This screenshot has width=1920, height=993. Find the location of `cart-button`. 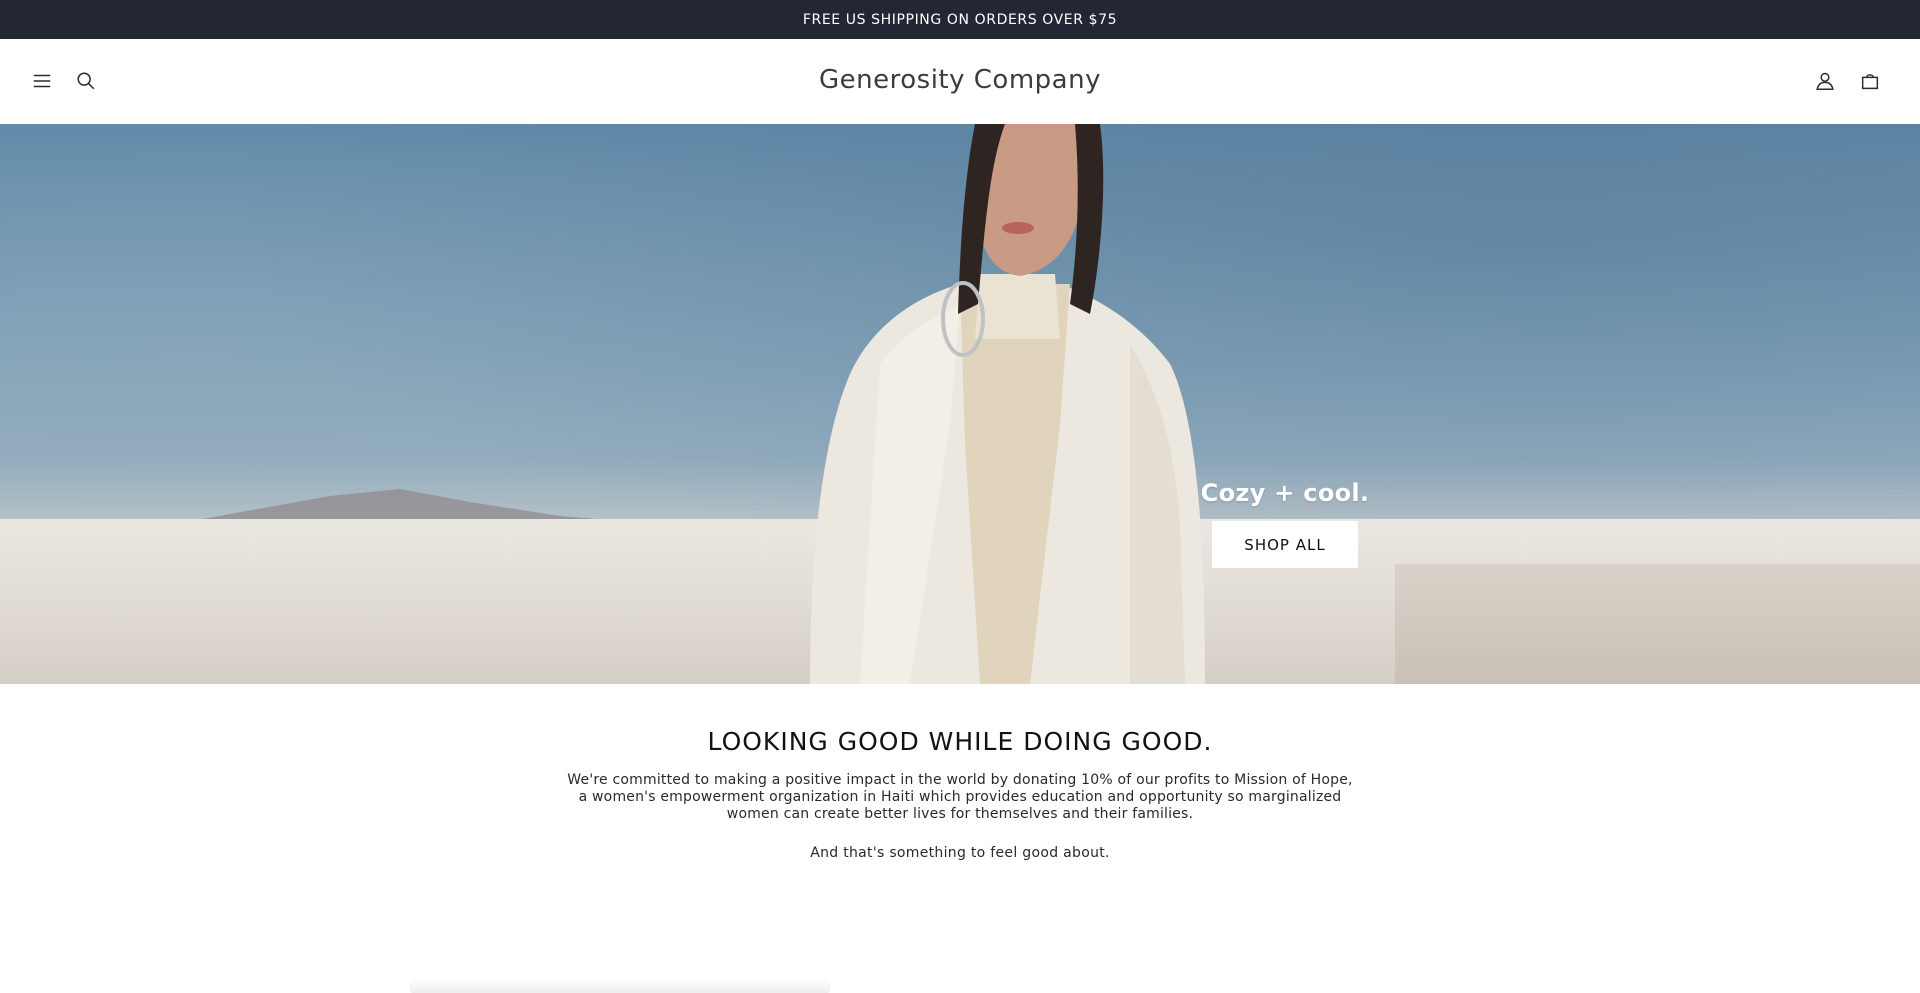

cart-button is located at coordinates (1870, 81).